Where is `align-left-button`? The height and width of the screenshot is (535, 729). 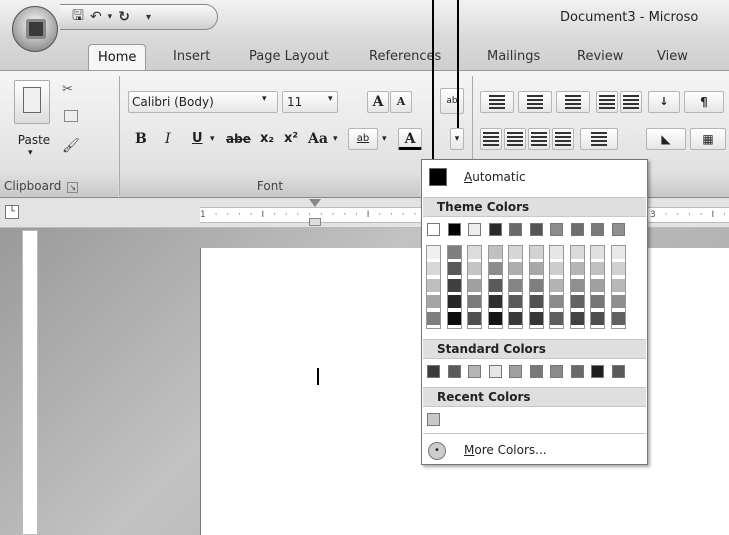 align-left-button is located at coordinates (491, 139).